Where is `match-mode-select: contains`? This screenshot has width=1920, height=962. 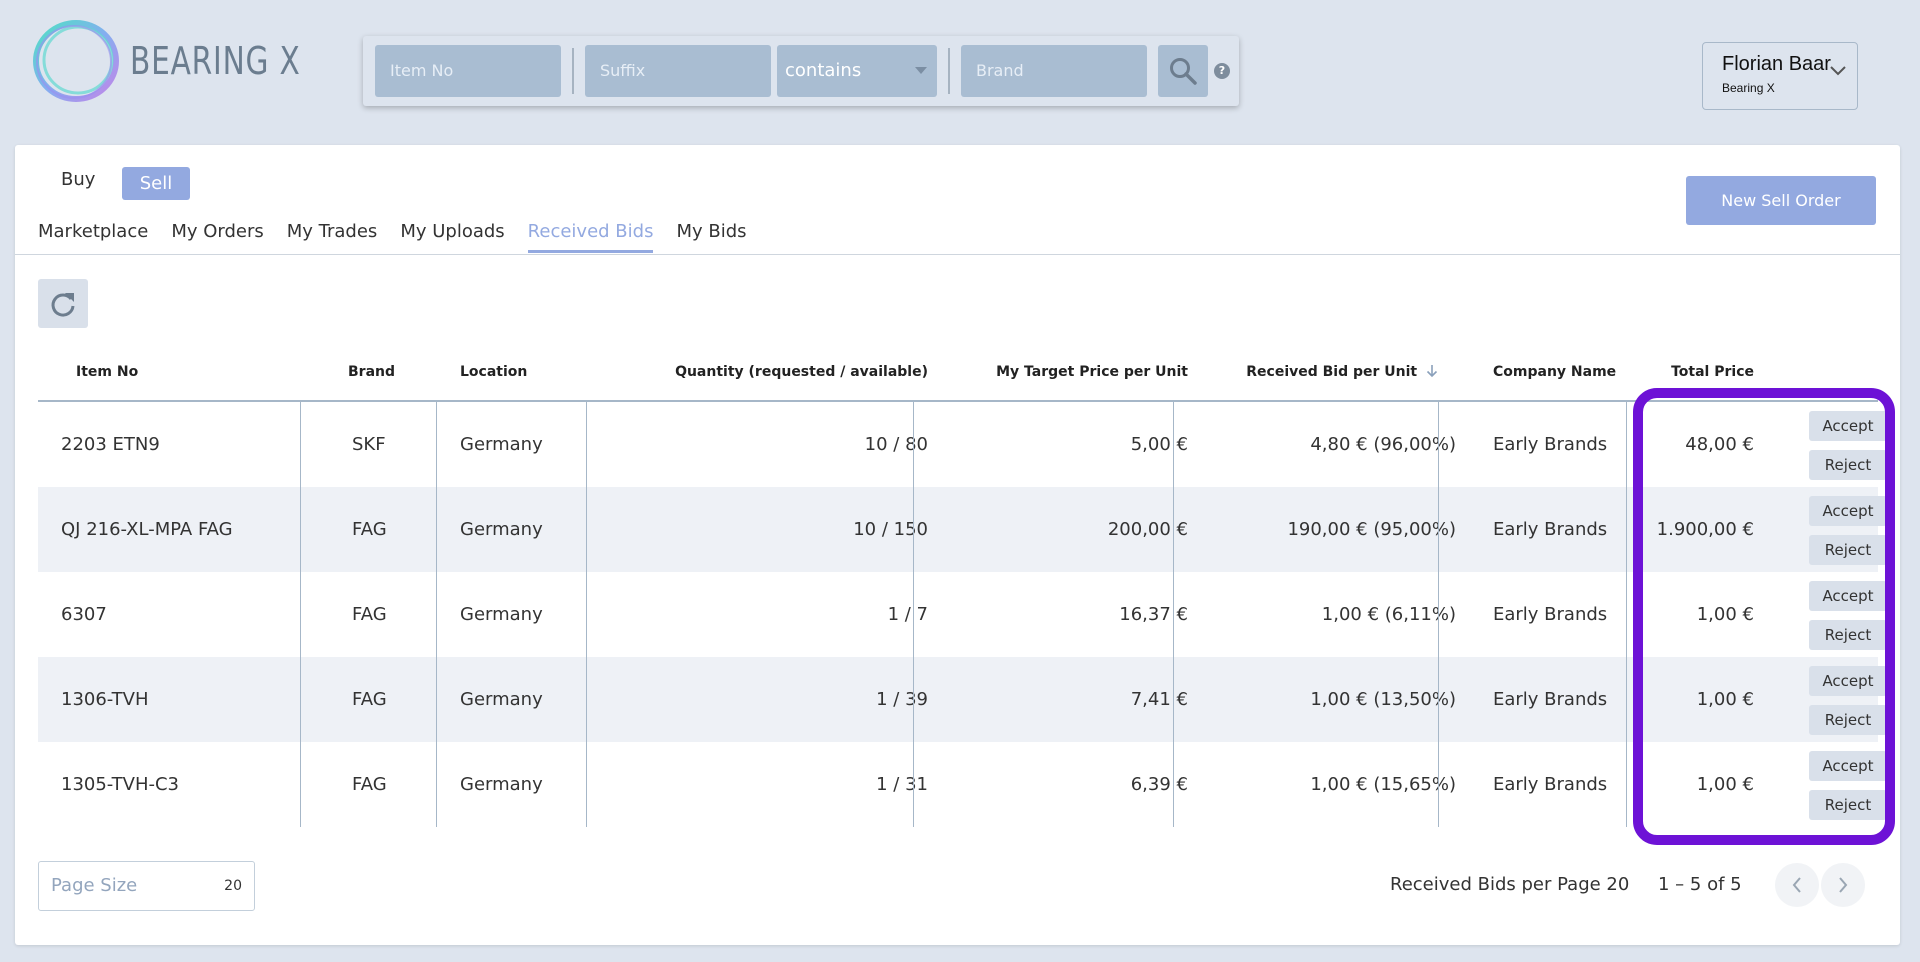 match-mode-select: contains is located at coordinates (857, 71).